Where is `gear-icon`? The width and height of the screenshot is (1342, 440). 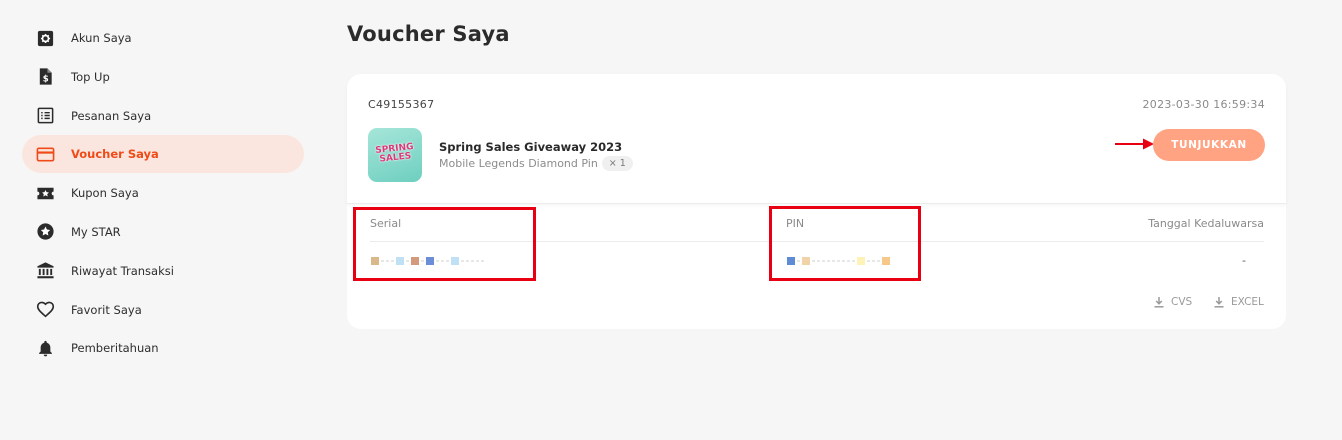
gear-icon is located at coordinates (45, 38).